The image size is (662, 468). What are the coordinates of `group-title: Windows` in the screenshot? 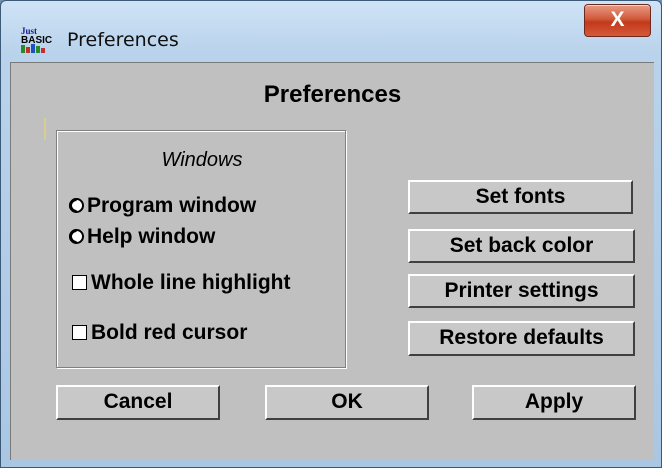 It's located at (202, 160).